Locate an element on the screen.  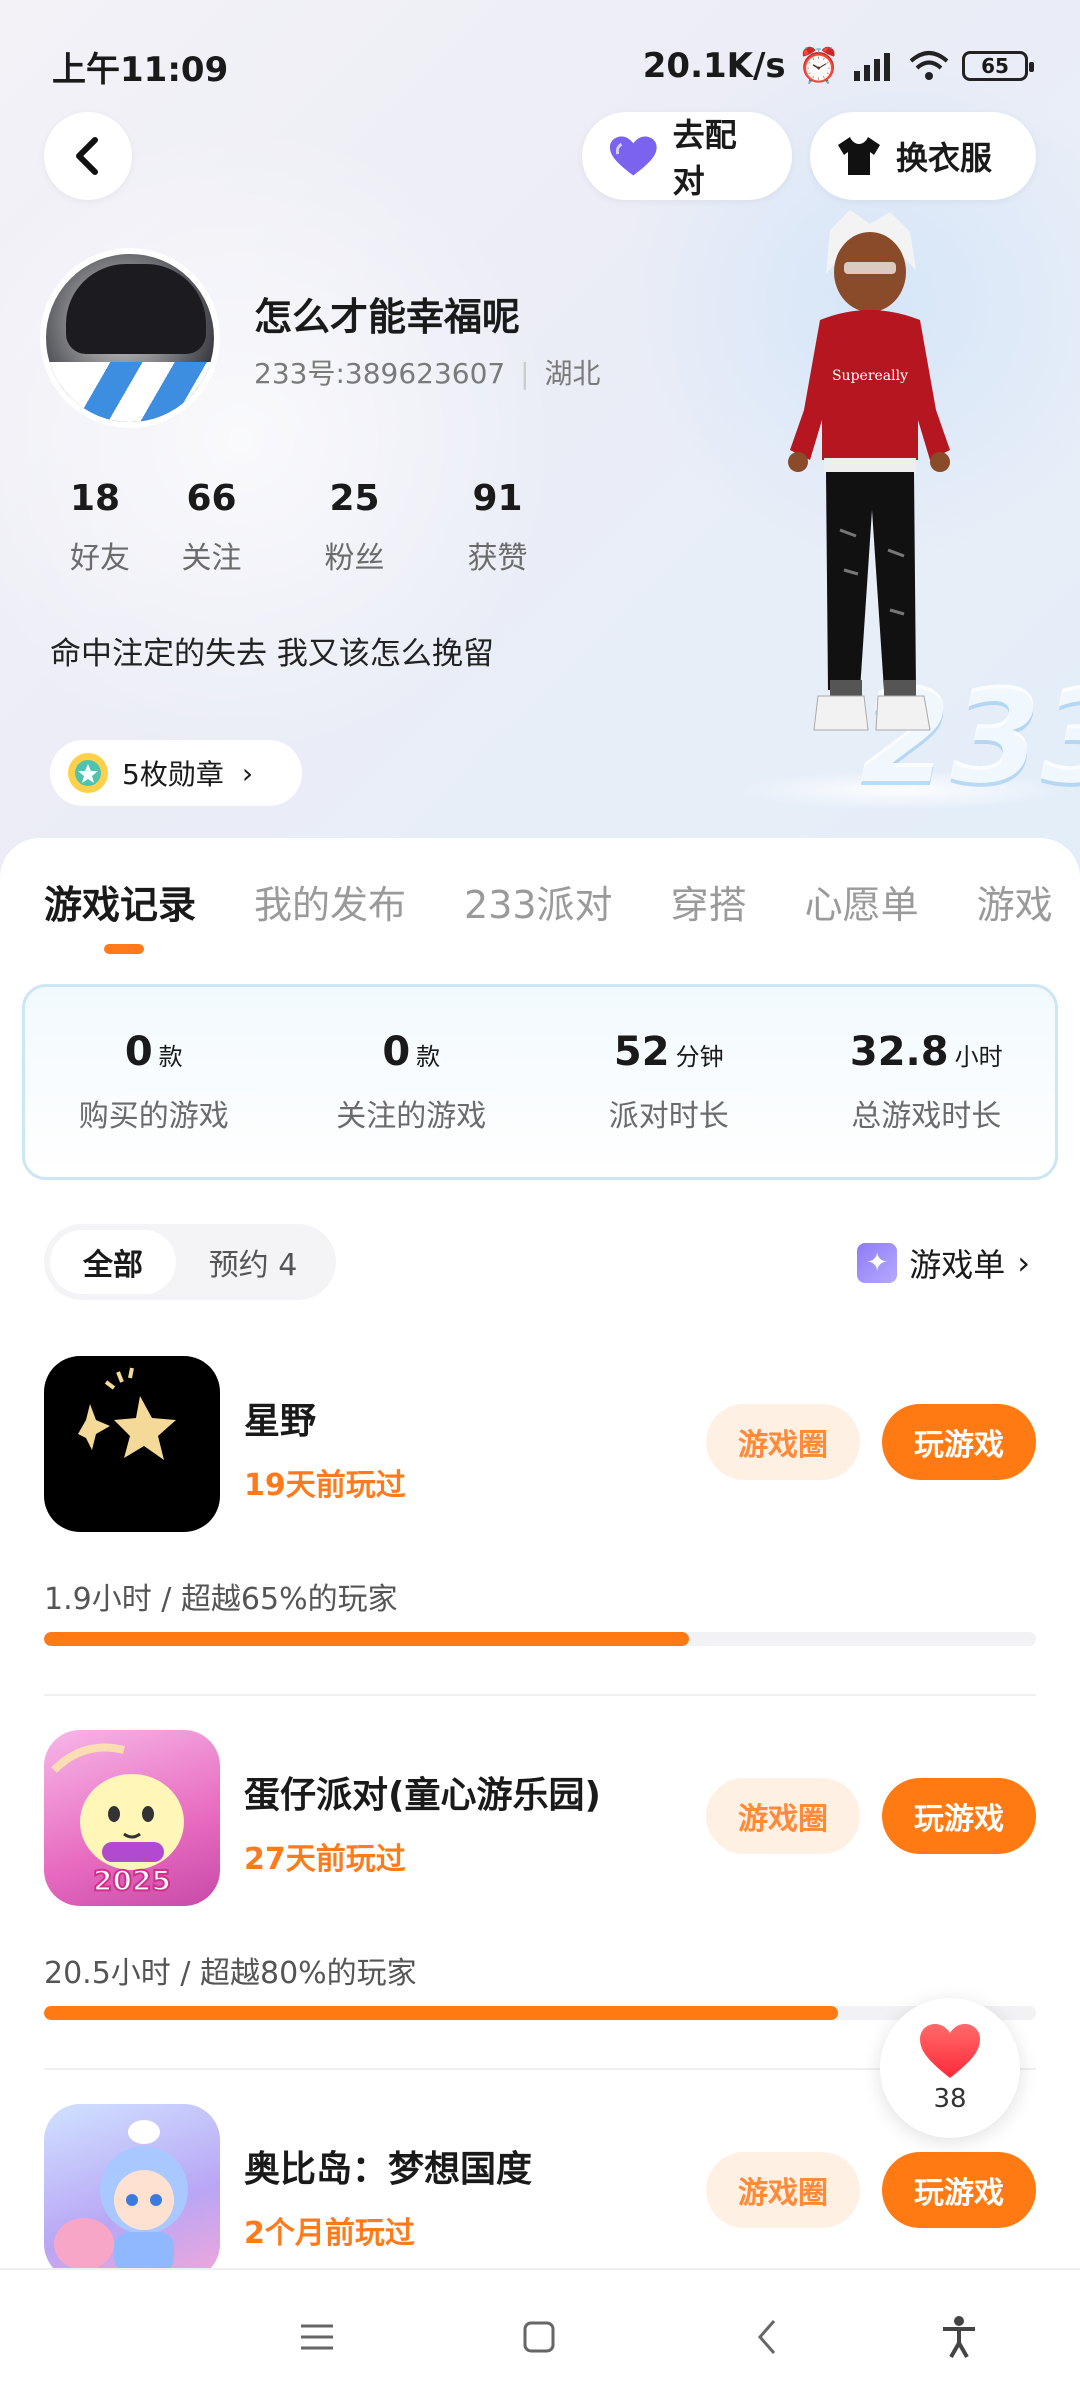
play-stats: 1.9小时 / 超越65%的玩家 is located at coordinates (221, 1599).